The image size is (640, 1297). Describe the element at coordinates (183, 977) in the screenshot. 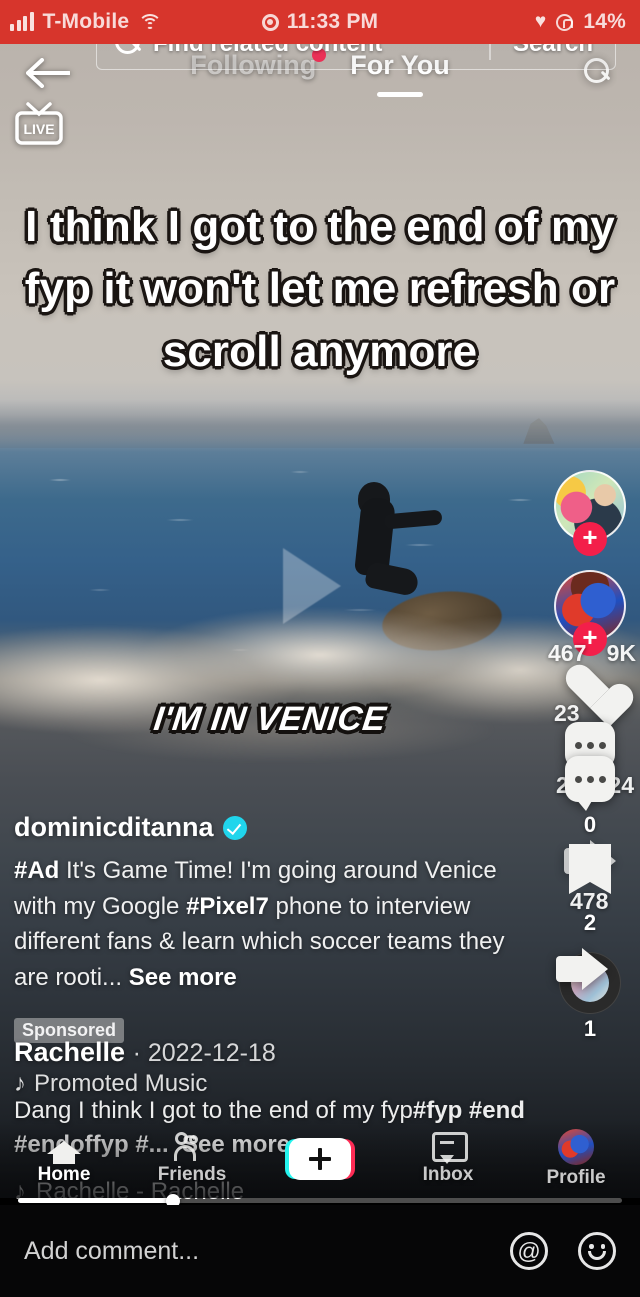

I see `see-more-link: See more` at that location.